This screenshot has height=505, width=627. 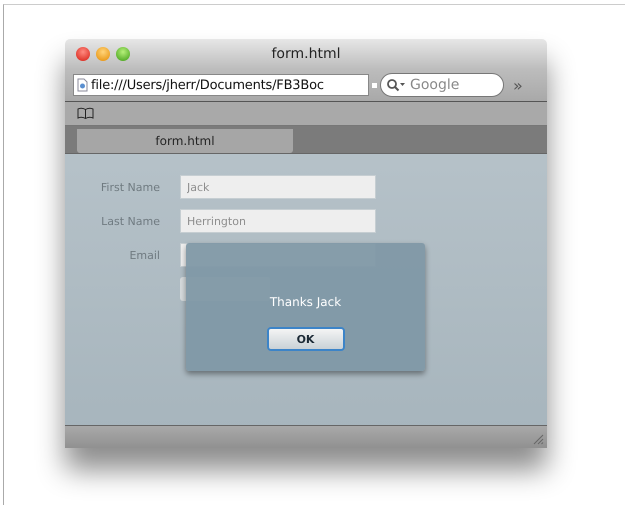 I want to click on search-field: Google, so click(x=442, y=85).